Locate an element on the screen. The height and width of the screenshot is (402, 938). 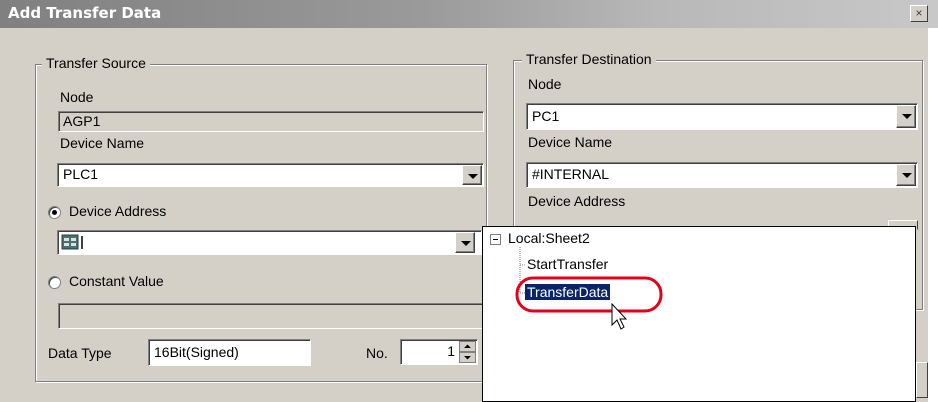
source-device-address-dropdown-button is located at coordinates (465, 242).